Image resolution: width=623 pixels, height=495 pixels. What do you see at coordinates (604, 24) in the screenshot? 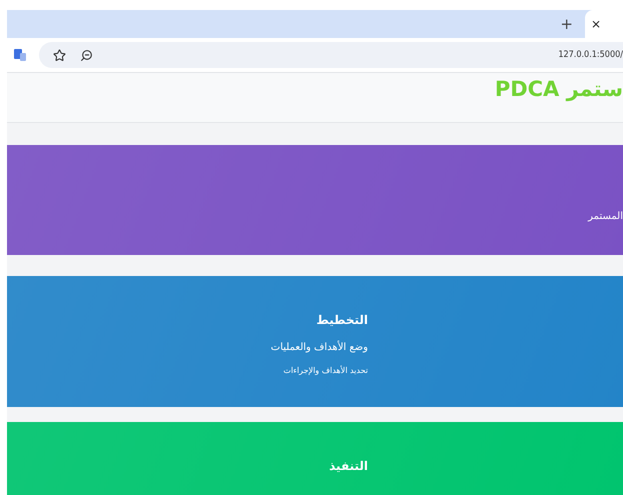
I see `browser-tab: ×` at bounding box center [604, 24].